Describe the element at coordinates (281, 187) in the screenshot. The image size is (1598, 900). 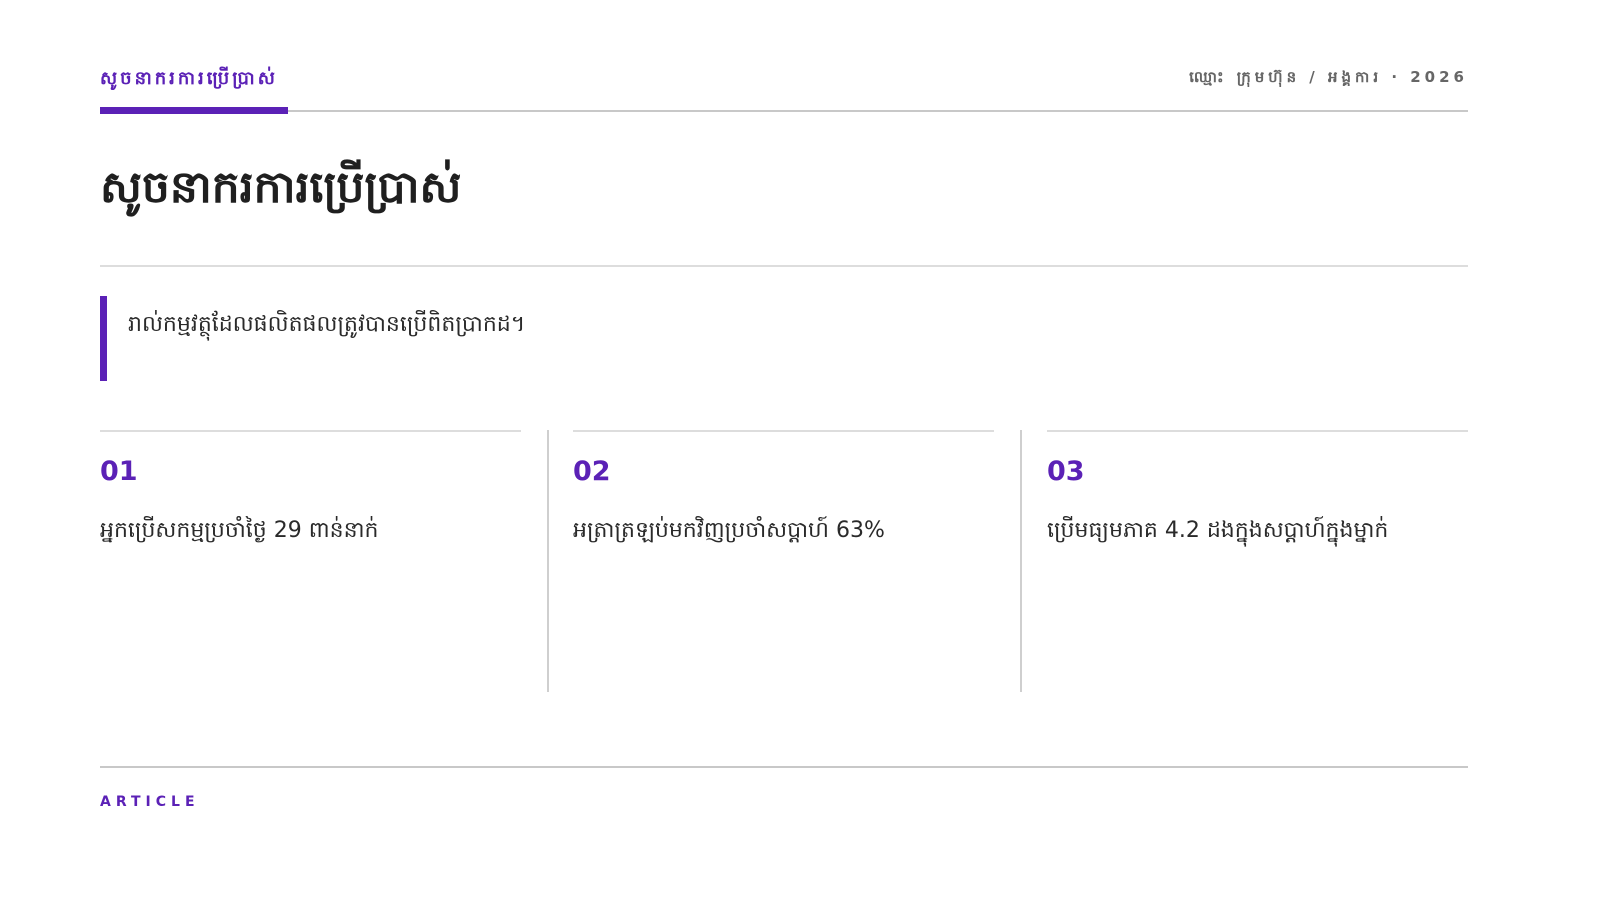
I see `page-title: សូចនាករការប្រើប្រាស់` at that location.